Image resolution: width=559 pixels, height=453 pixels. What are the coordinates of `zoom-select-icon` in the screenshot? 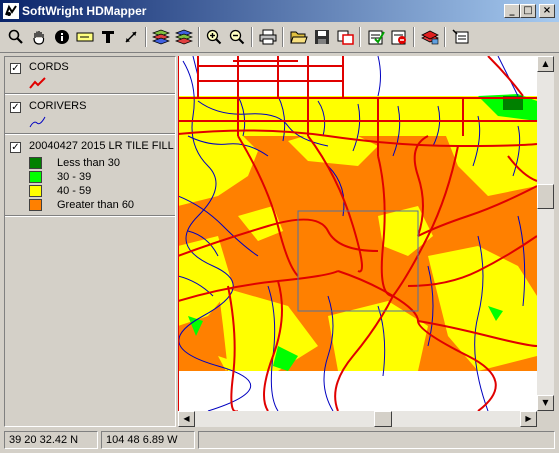 It's located at (15, 37).